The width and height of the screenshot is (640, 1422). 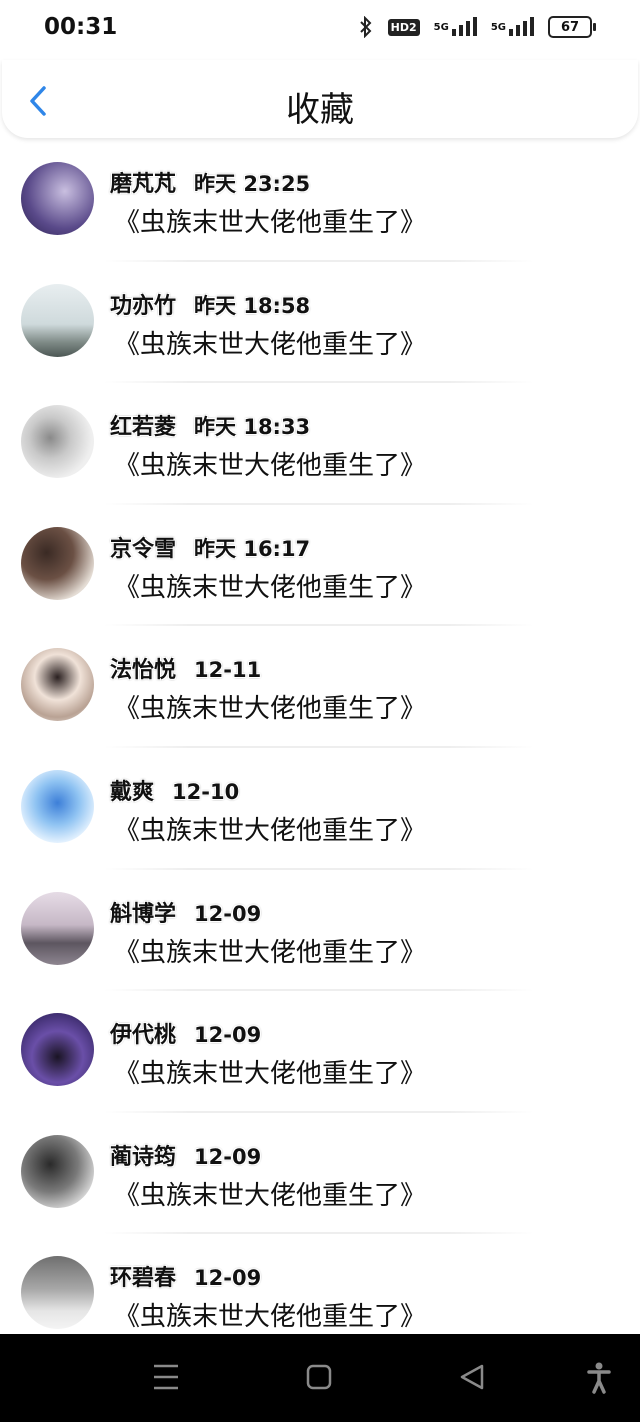 I want to click on timestamp: 昨天 16:17, so click(x=252, y=548).